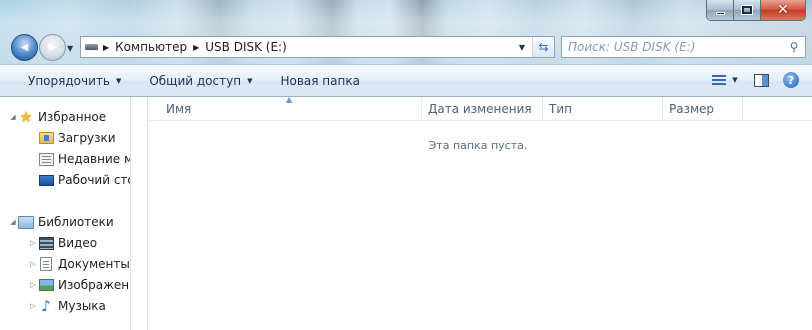 The width and height of the screenshot is (812, 330). I want to click on minimize-button, so click(720, 10).